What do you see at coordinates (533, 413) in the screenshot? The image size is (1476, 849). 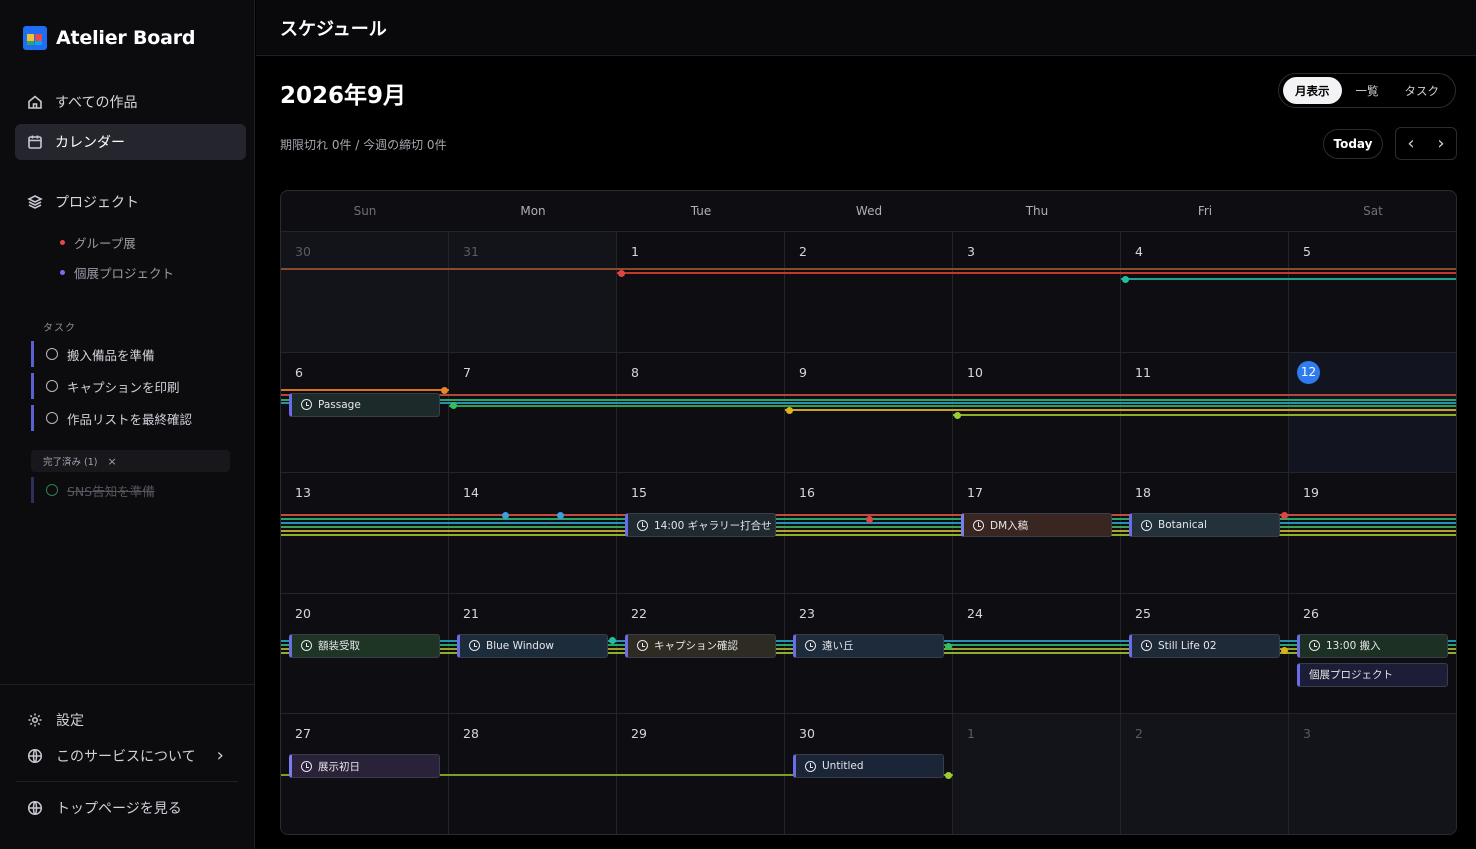 I see `day-cell: 7` at bounding box center [533, 413].